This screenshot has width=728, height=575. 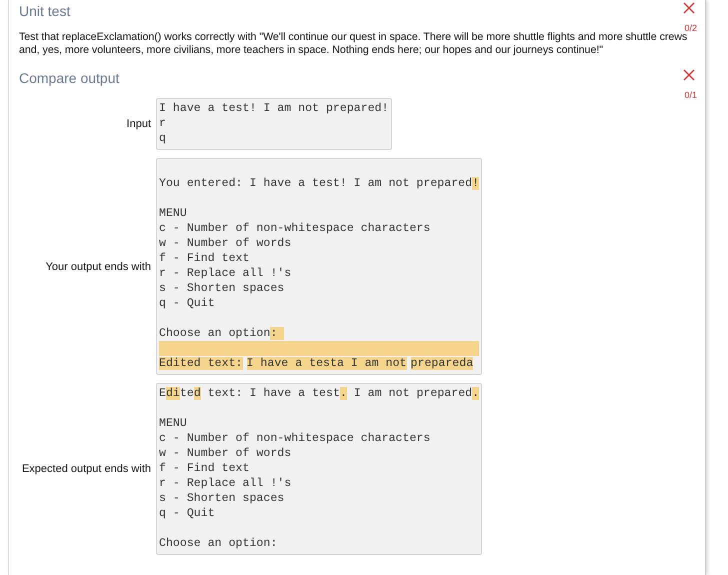 I want to click on diff-highlight: I have a testa I am not, so click(x=326, y=363).